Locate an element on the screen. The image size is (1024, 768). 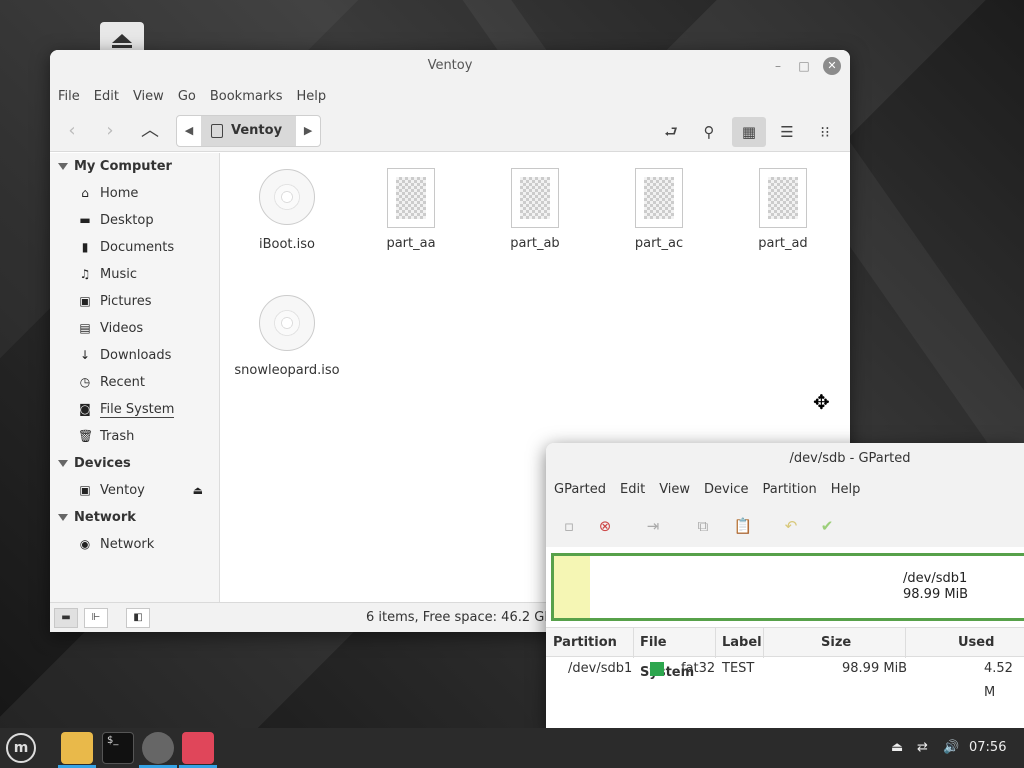
gparted-titlebar: /dev/sdb - GParted is located at coordinates (785, 459).